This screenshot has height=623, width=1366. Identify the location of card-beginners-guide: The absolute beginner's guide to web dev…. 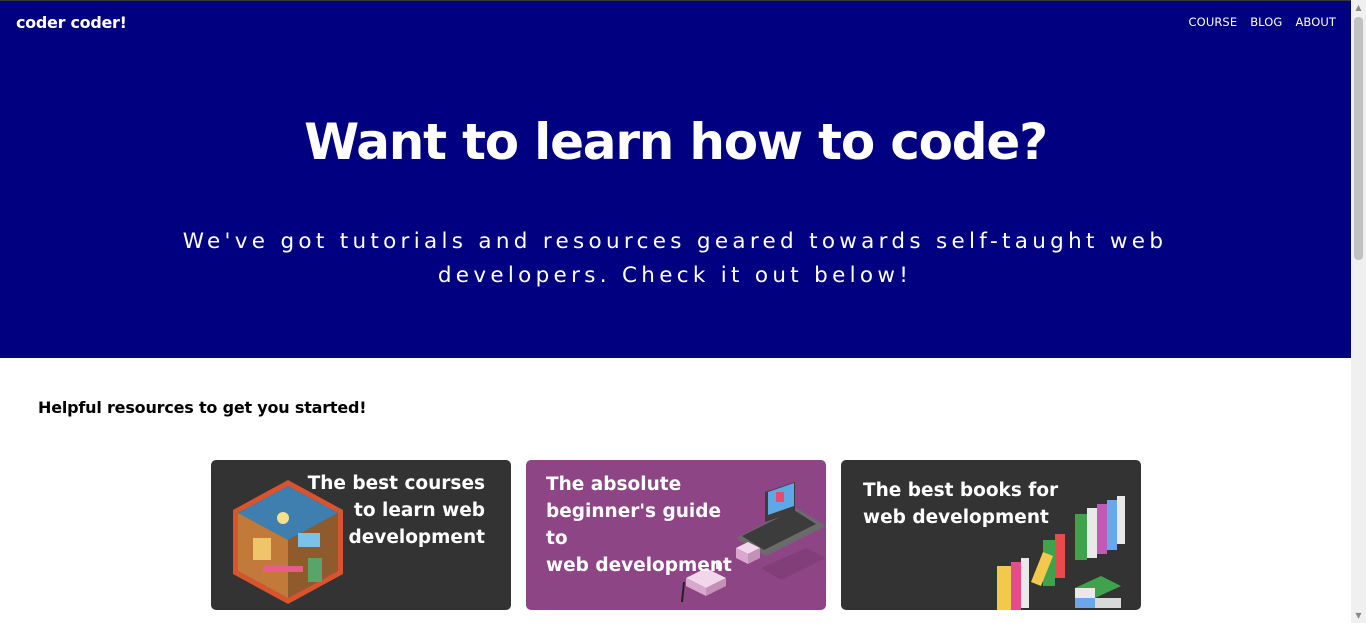
(676, 535).